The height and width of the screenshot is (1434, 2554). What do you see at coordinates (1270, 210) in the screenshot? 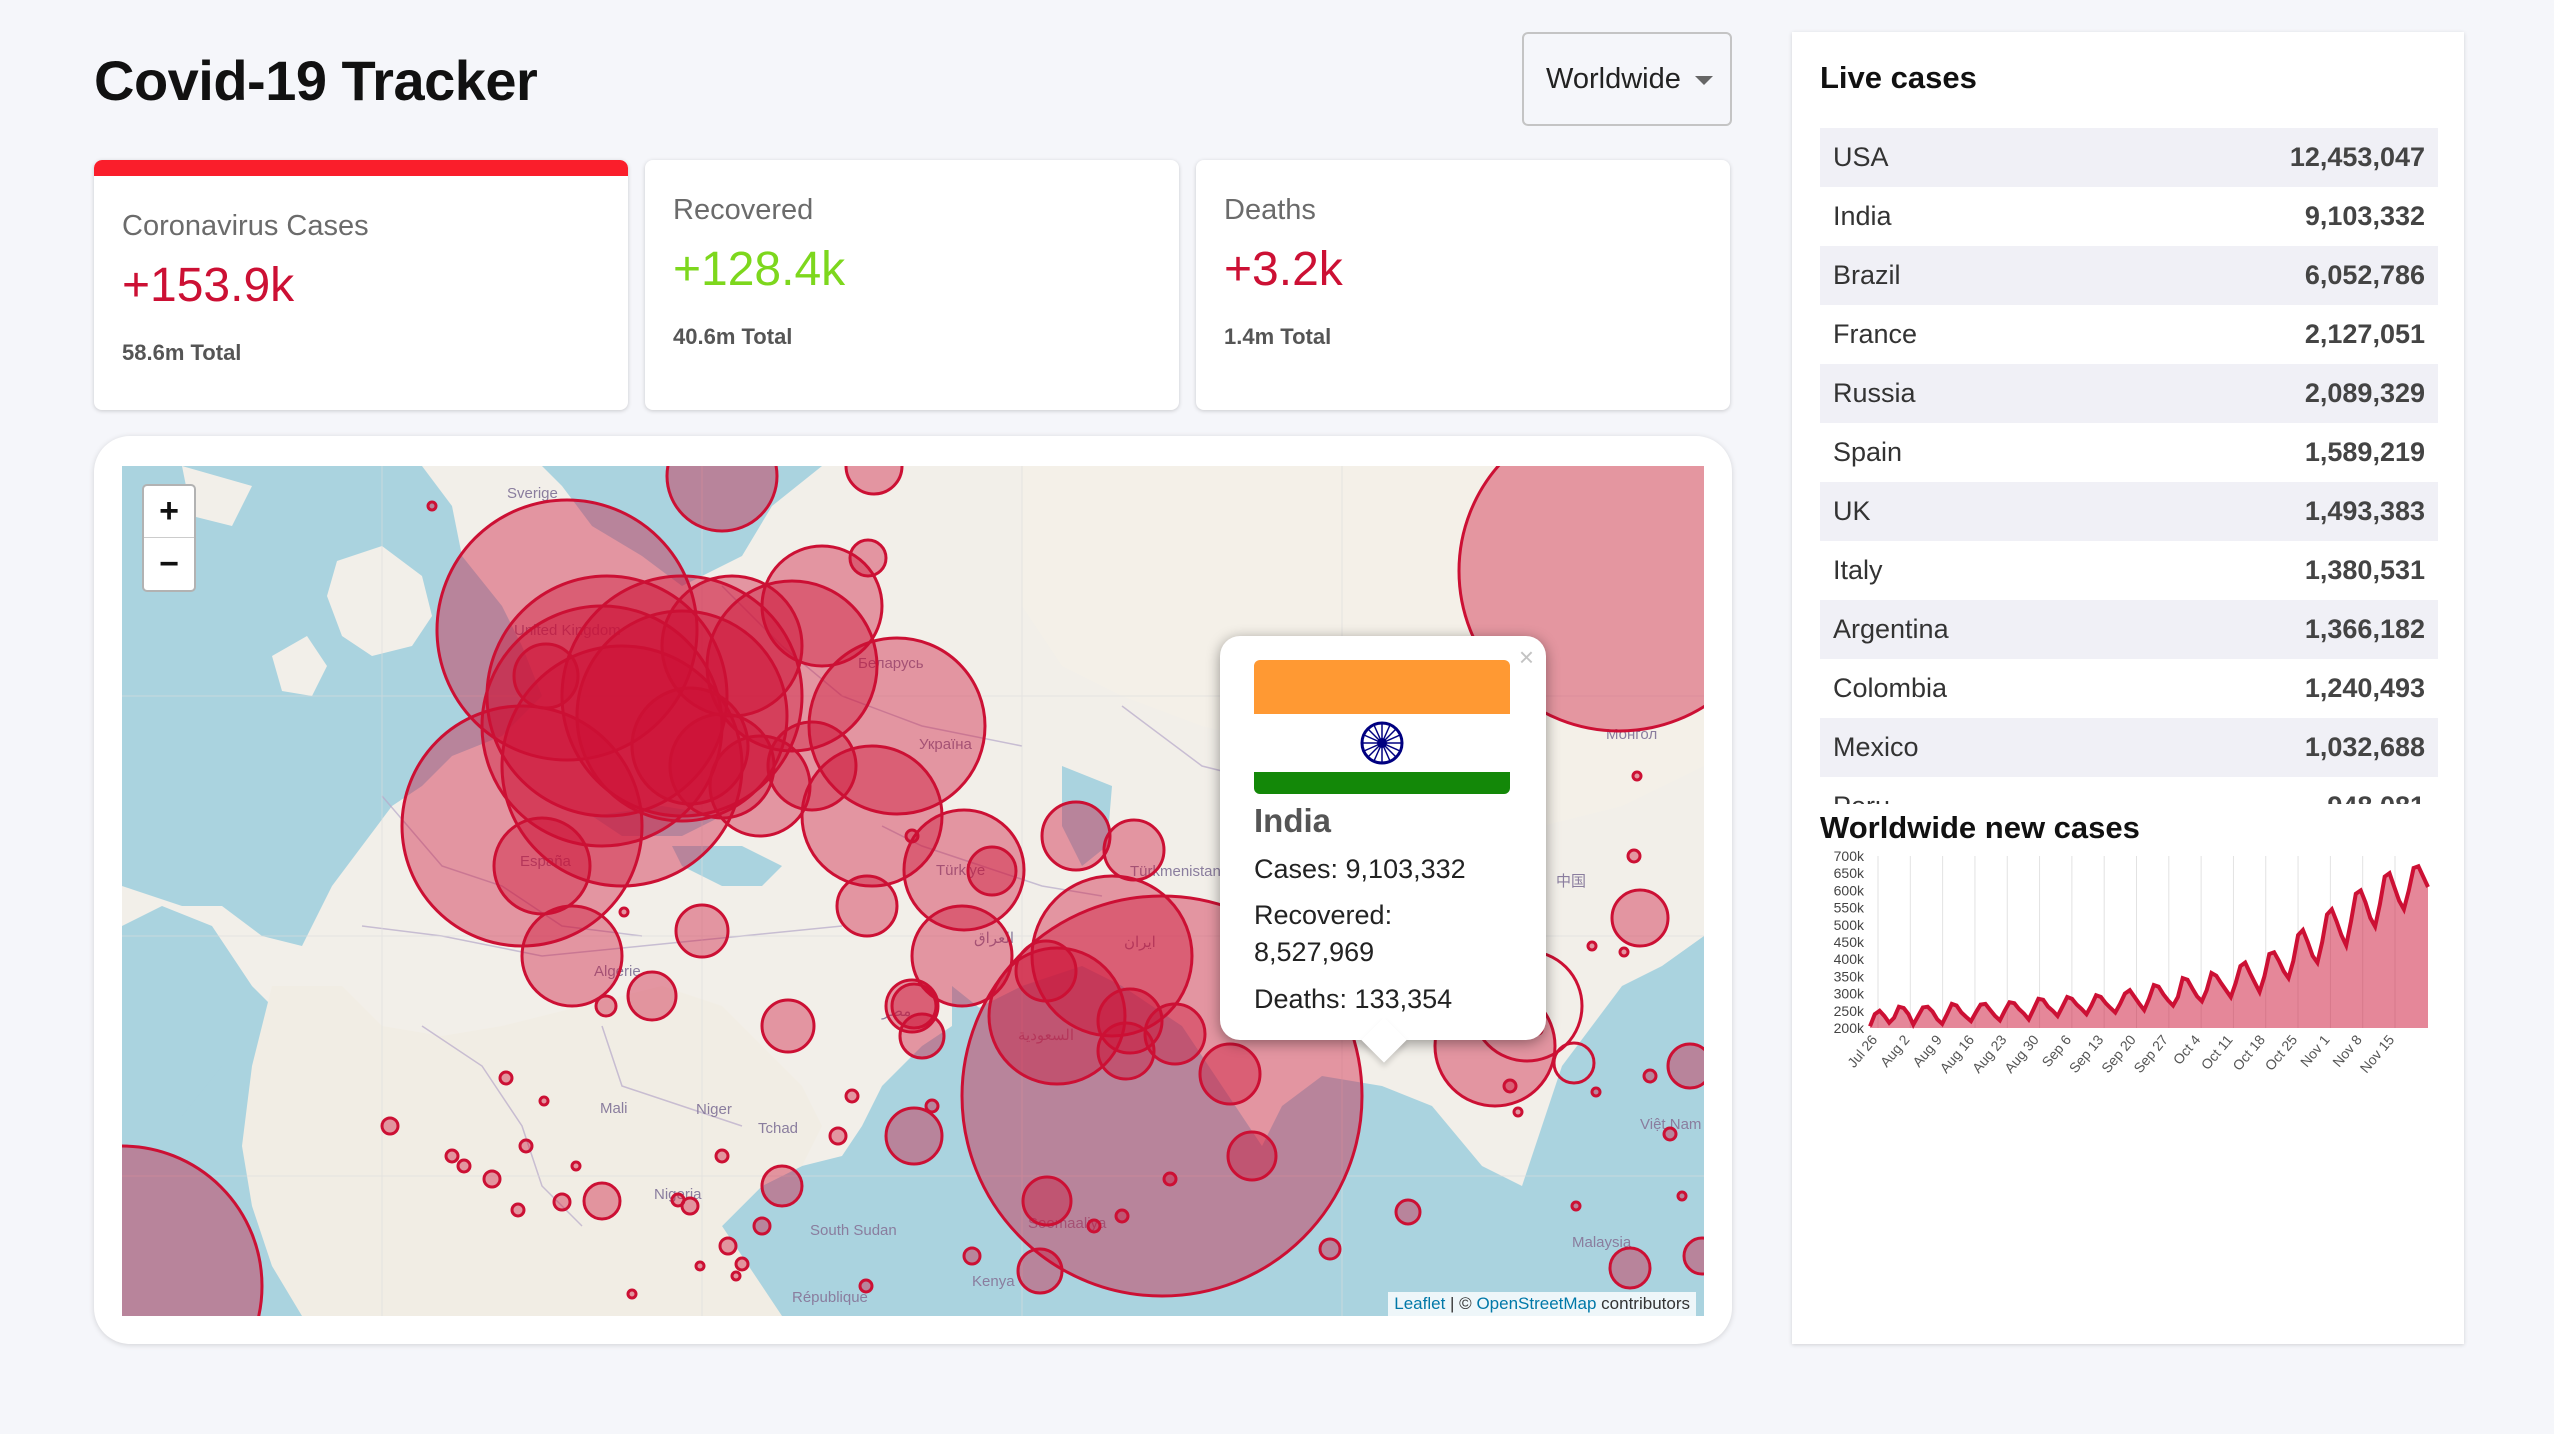
I see `deaths-label: Deaths` at bounding box center [1270, 210].